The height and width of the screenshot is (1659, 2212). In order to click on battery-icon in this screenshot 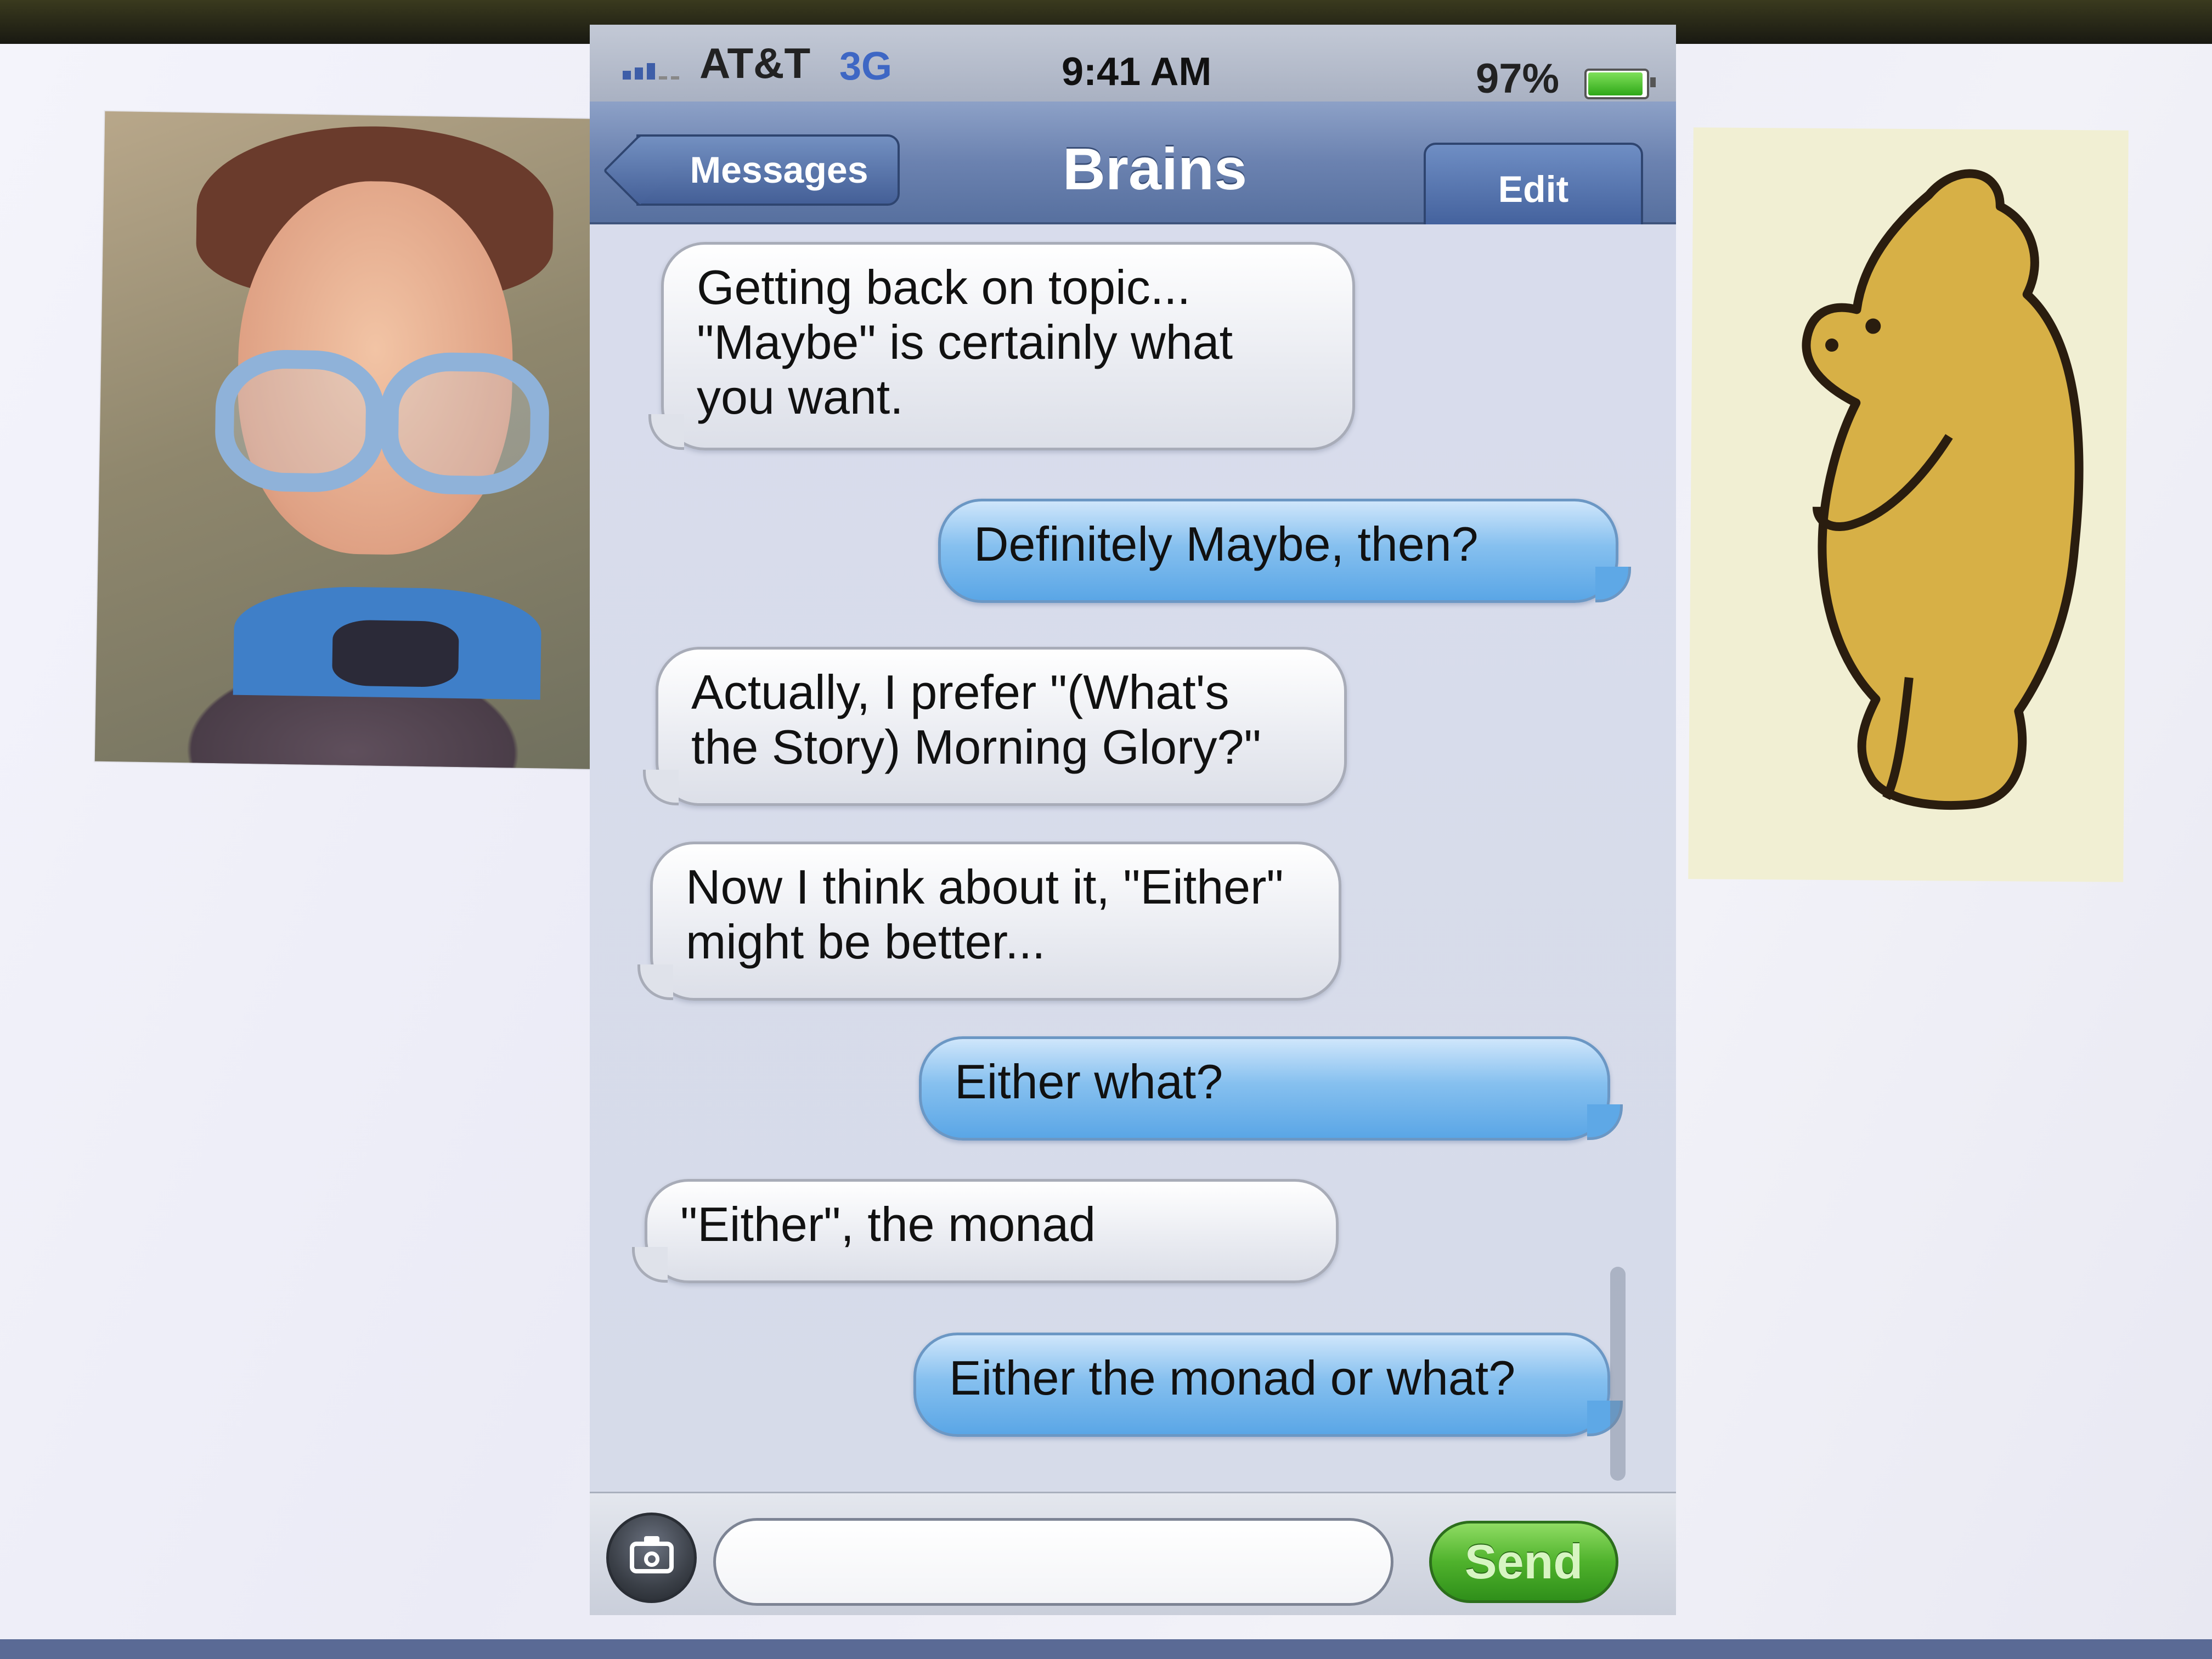, I will do `click(1620, 84)`.